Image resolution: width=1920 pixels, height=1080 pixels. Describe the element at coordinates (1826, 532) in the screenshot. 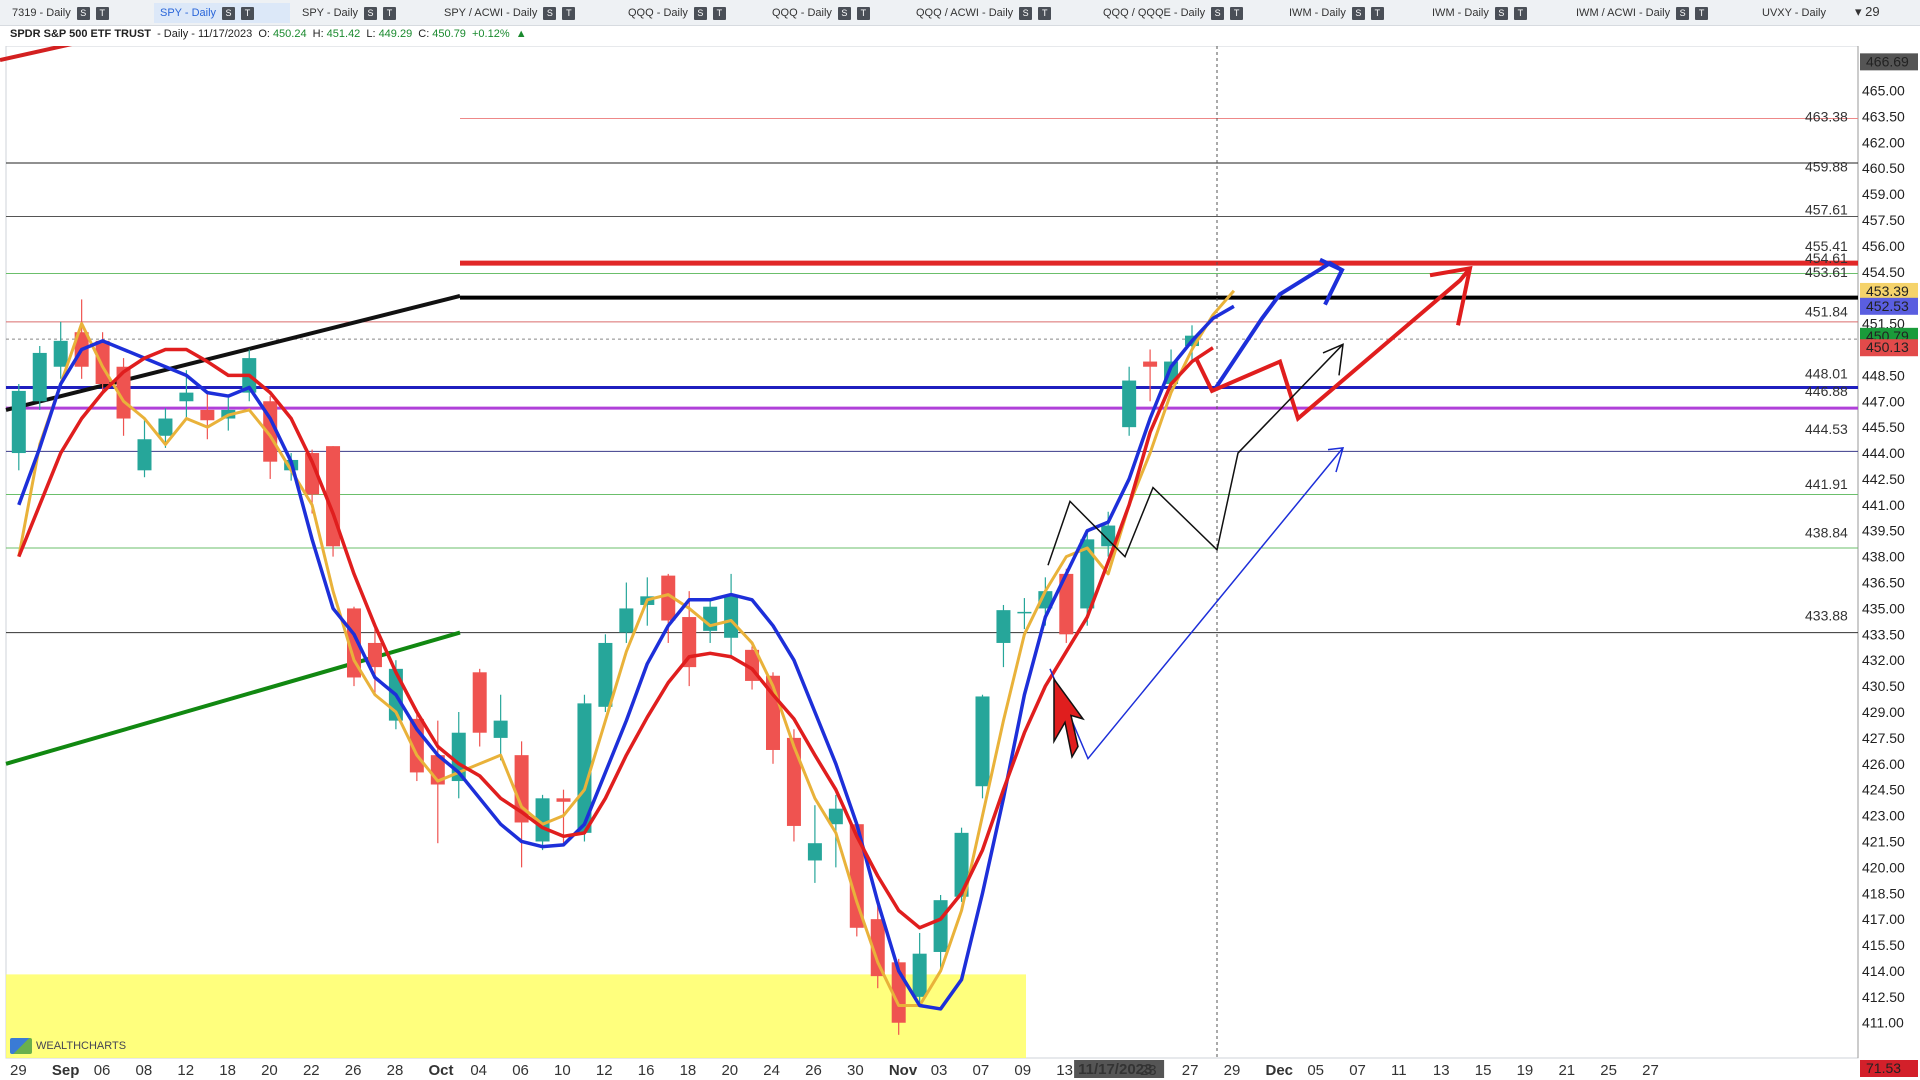

I see `level-price-label: 438.84` at that location.